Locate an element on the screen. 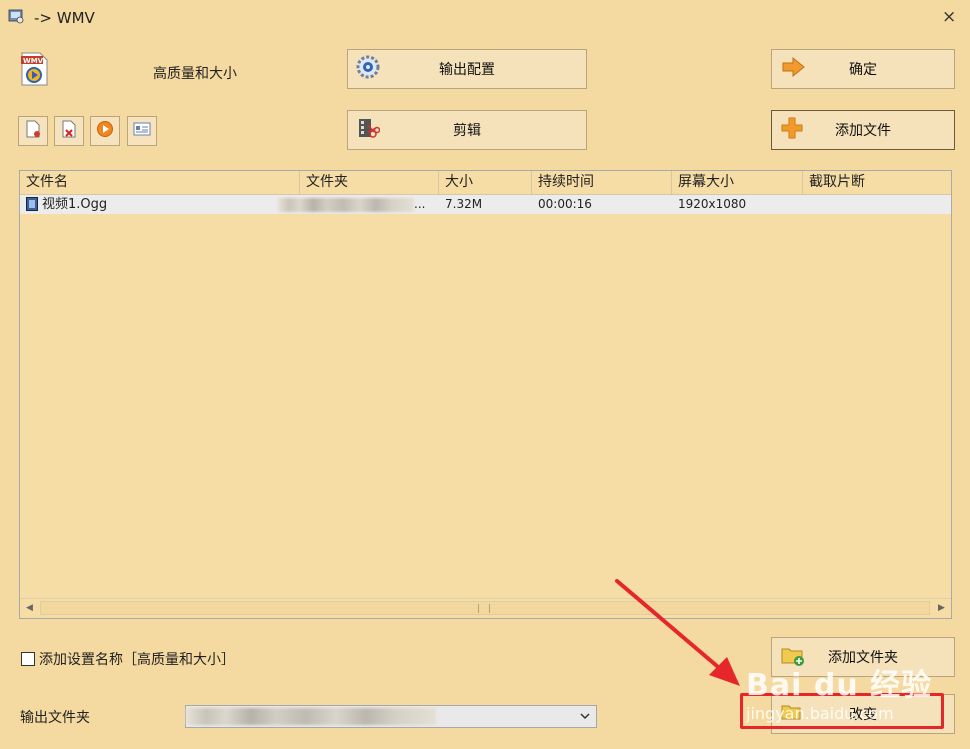  annotation-arrow is located at coordinates (677, 632).